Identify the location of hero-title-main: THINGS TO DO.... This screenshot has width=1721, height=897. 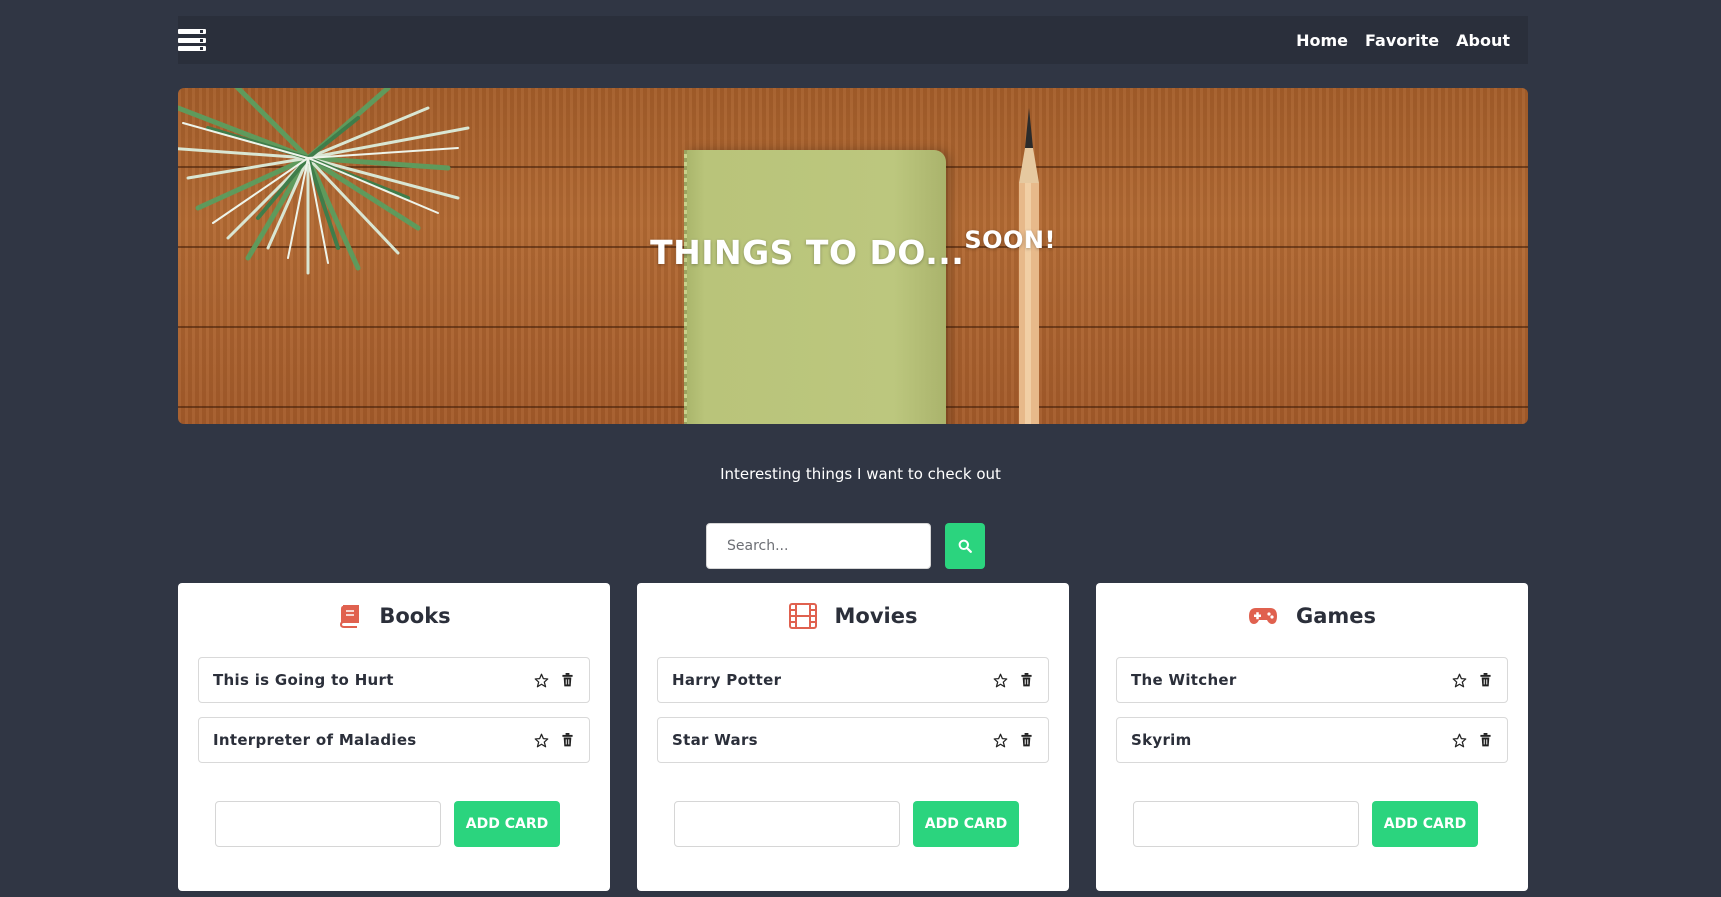
(807, 252).